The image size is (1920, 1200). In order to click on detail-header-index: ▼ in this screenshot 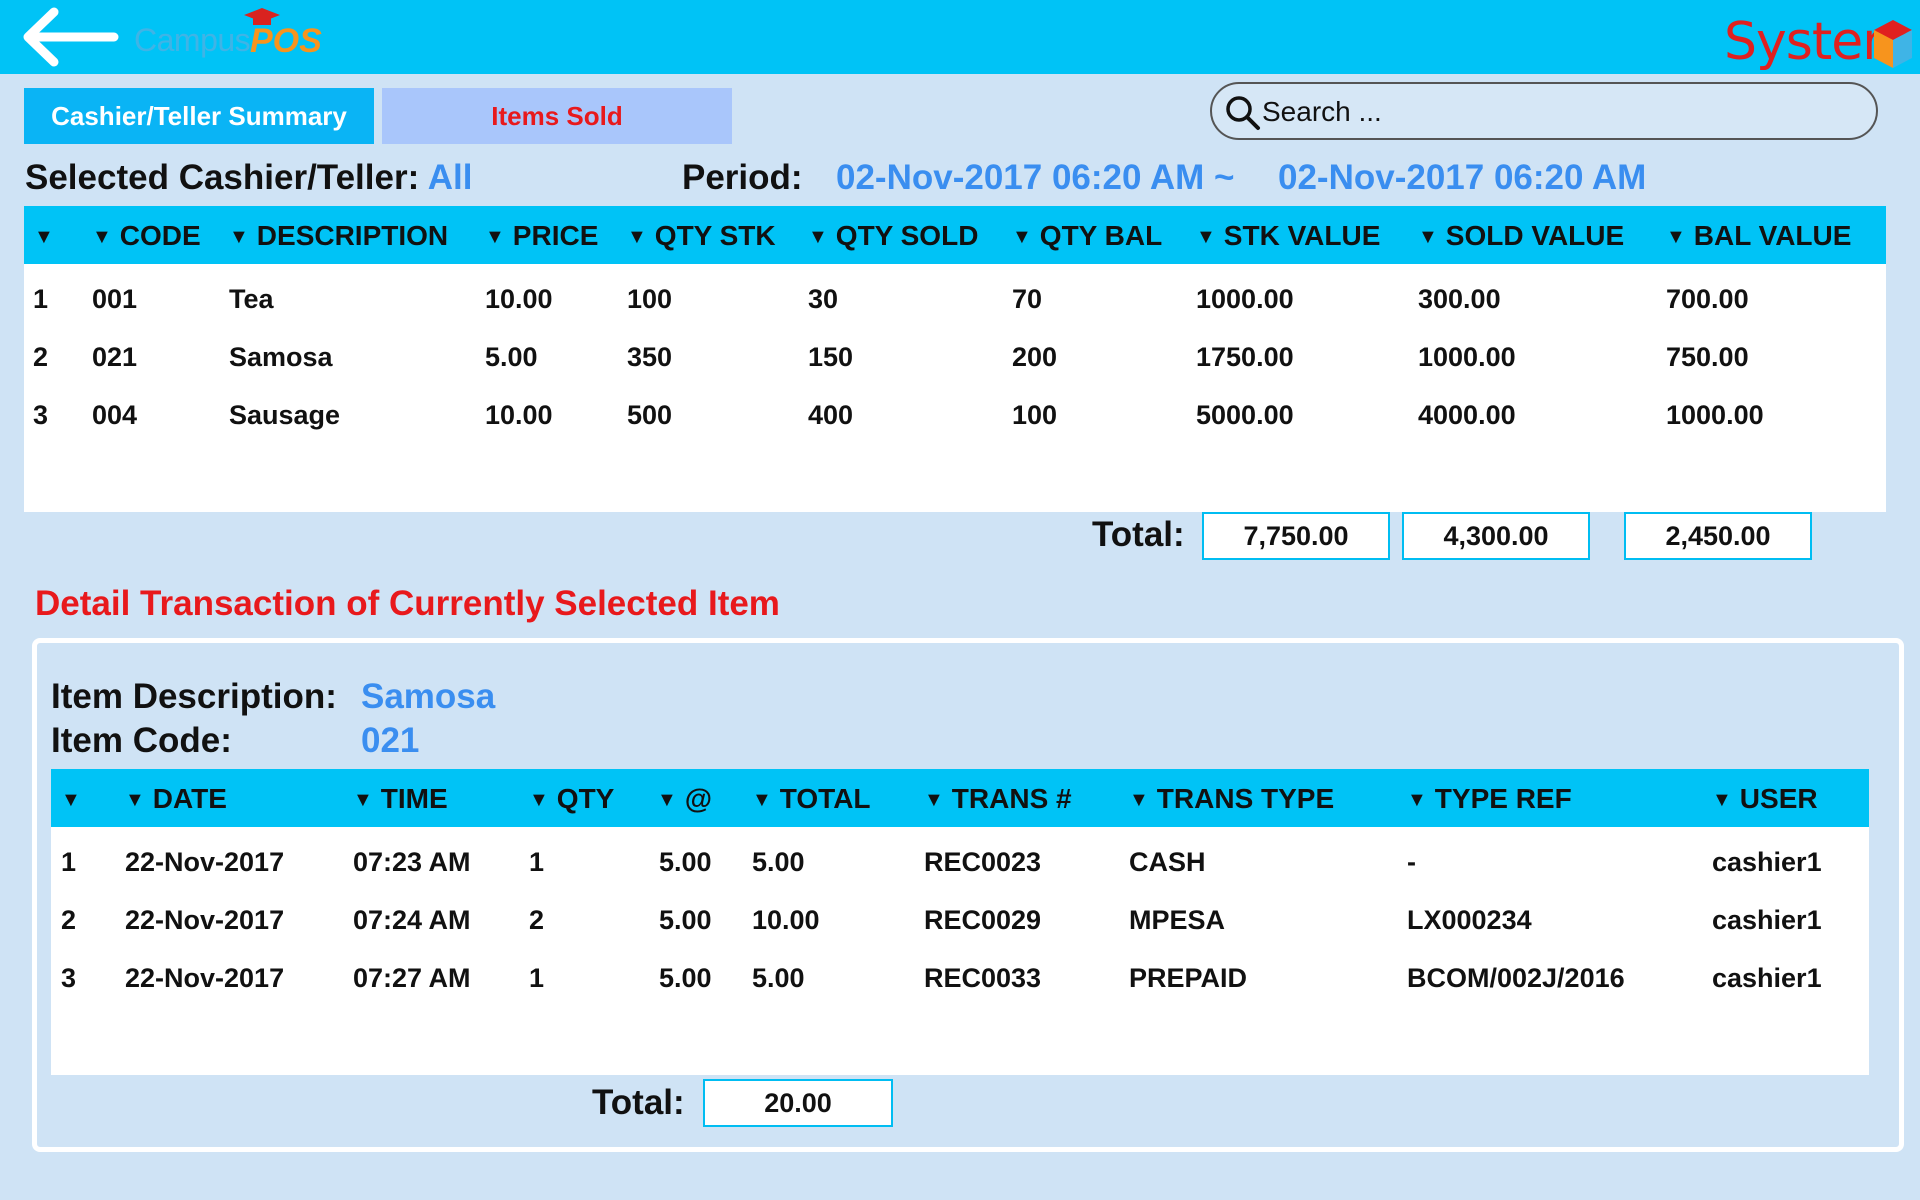, I will do `click(75, 799)`.